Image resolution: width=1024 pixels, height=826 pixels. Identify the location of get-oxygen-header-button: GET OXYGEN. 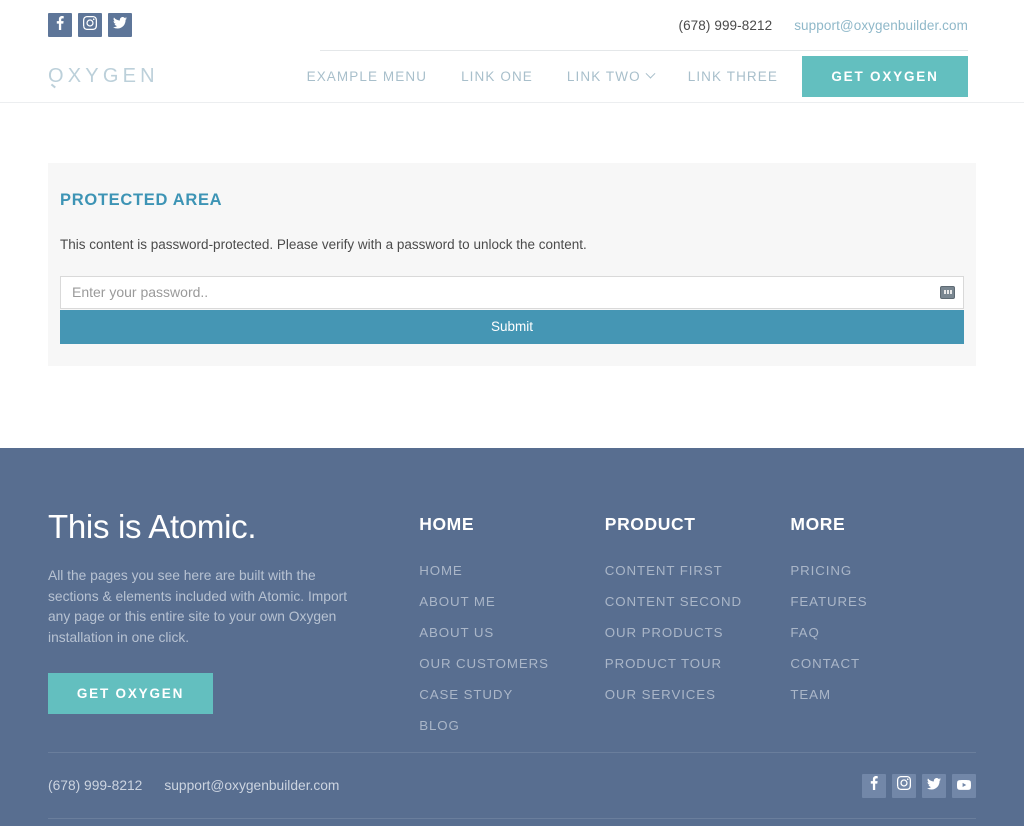
(885, 76).